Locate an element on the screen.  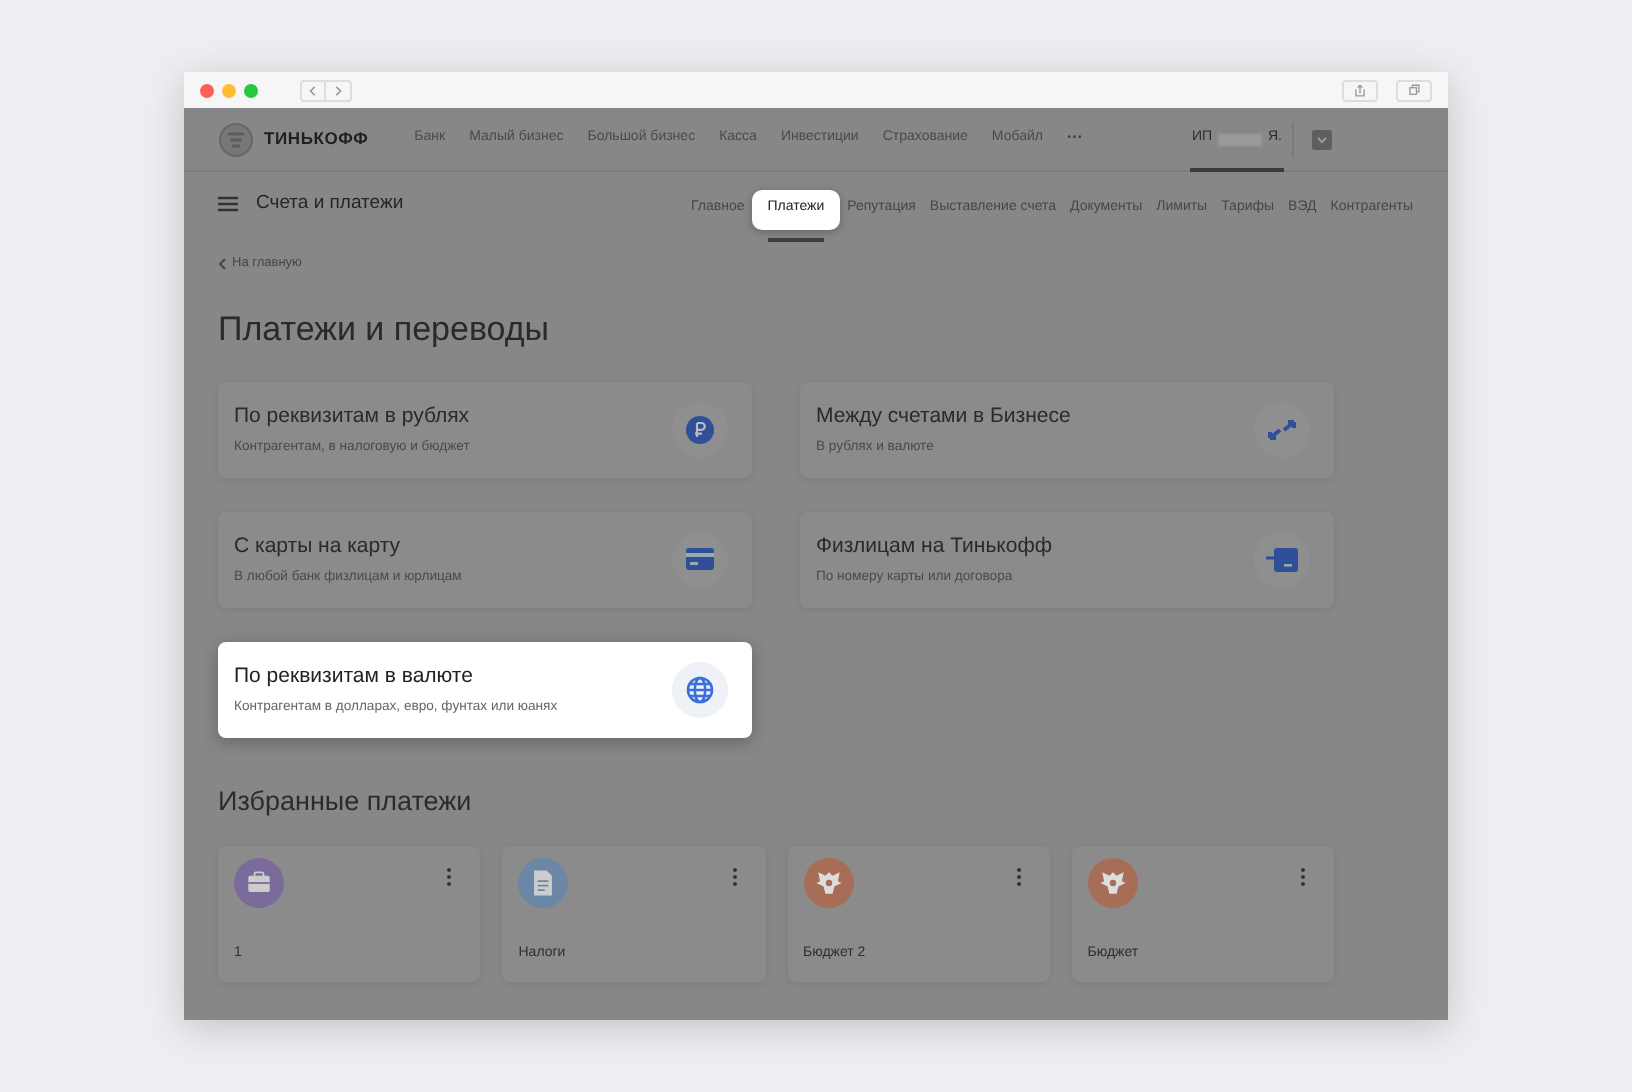
logo-icon is located at coordinates (236, 139).